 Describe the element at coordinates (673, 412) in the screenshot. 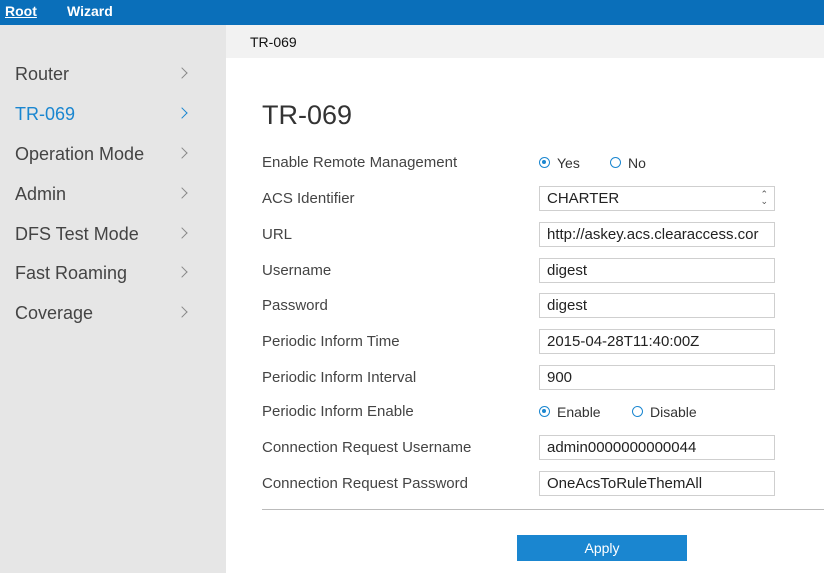

I see `radio-label: Disable` at that location.